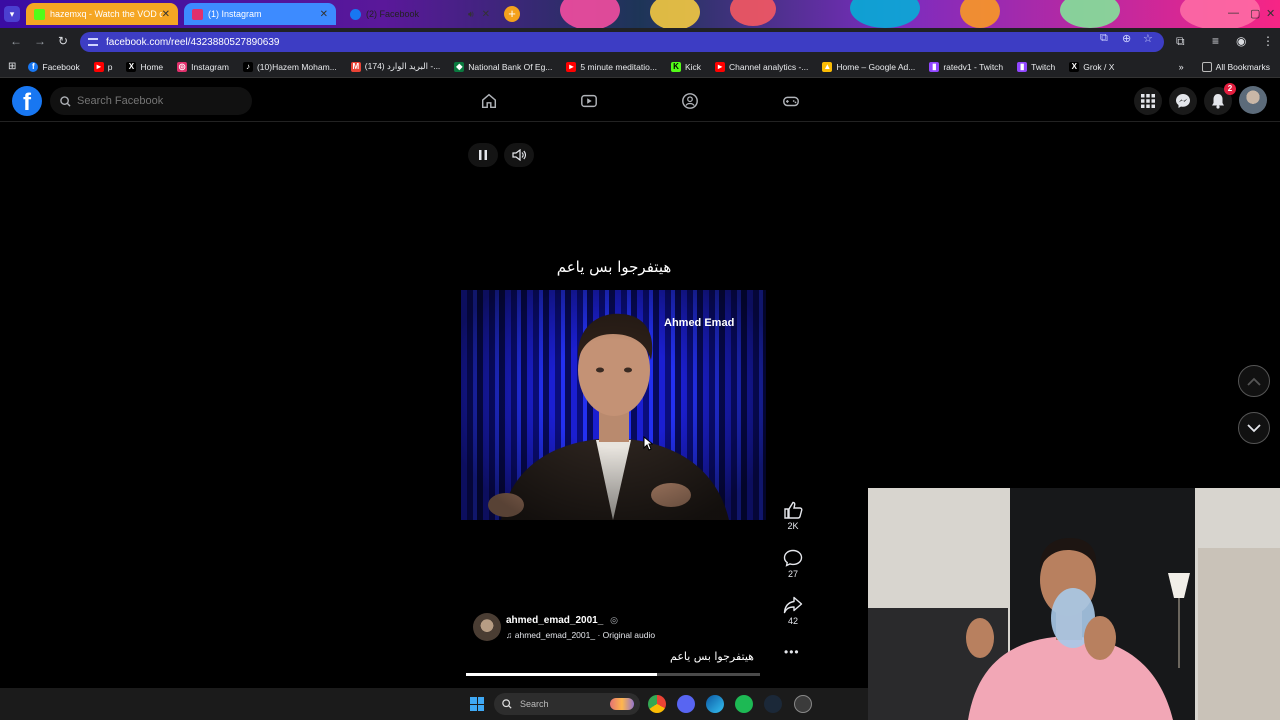 The image size is (1280, 720). I want to click on audio-playing-icon: 🔊︎, so click(471, 14).